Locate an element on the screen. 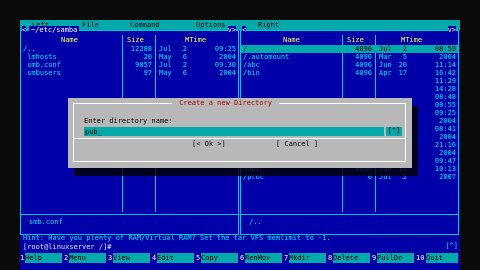 This screenshot has width=480, height=270. menu-bar: Left File Command Options Right is located at coordinates (240, 25).